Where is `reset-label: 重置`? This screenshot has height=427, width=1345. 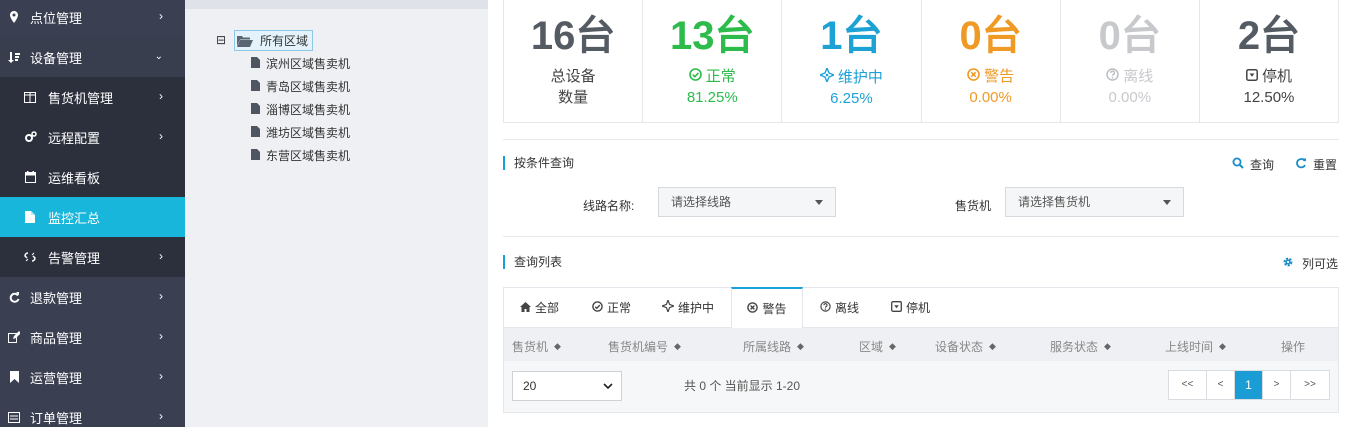 reset-label: 重置 is located at coordinates (1325, 165).